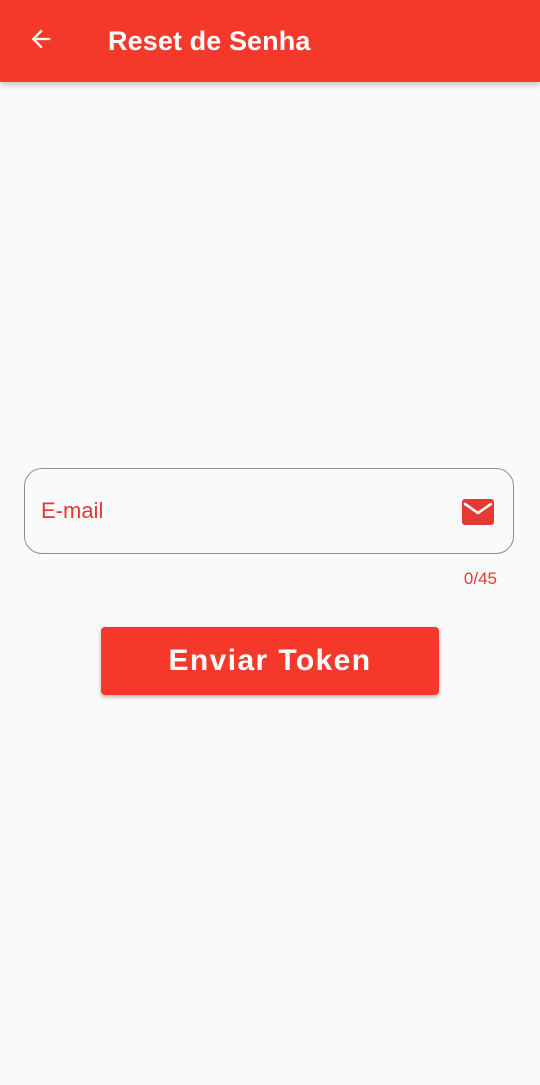  Describe the element at coordinates (241, 511) in the screenshot. I see `email-input` at that location.